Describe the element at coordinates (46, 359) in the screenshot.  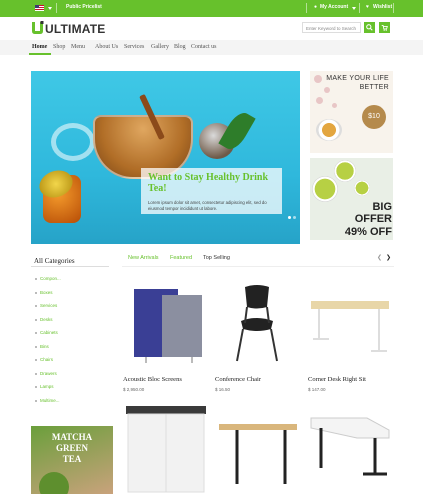
I see `category-item: Chairs` at that location.